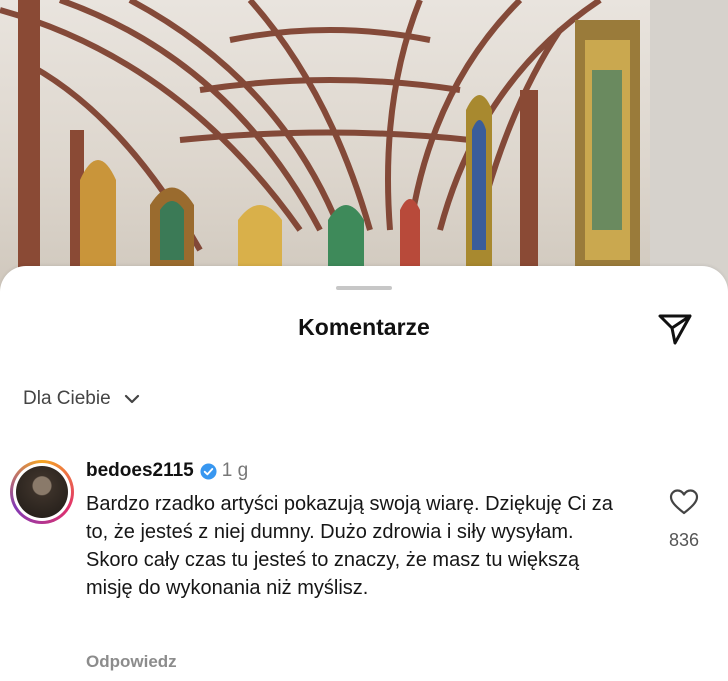 This screenshot has width=728, height=681. What do you see at coordinates (235, 470) in the screenshot?
I see `comment-time: 1 g` at bounding box center [235, 470].